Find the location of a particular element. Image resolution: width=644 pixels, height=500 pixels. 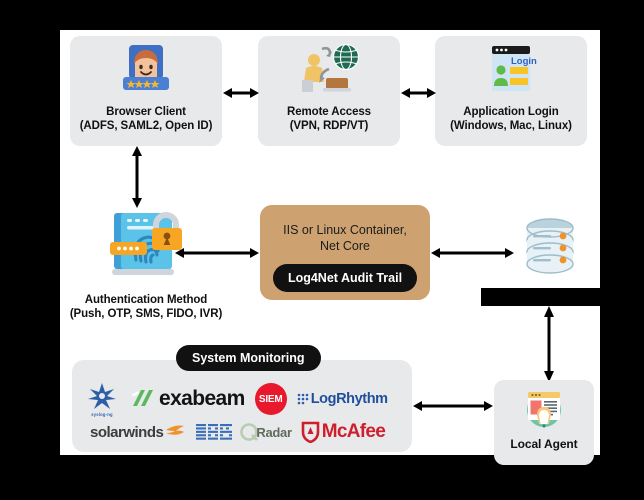

node-remote-access-line1: Remote Access is located at coordinates (329, 112).